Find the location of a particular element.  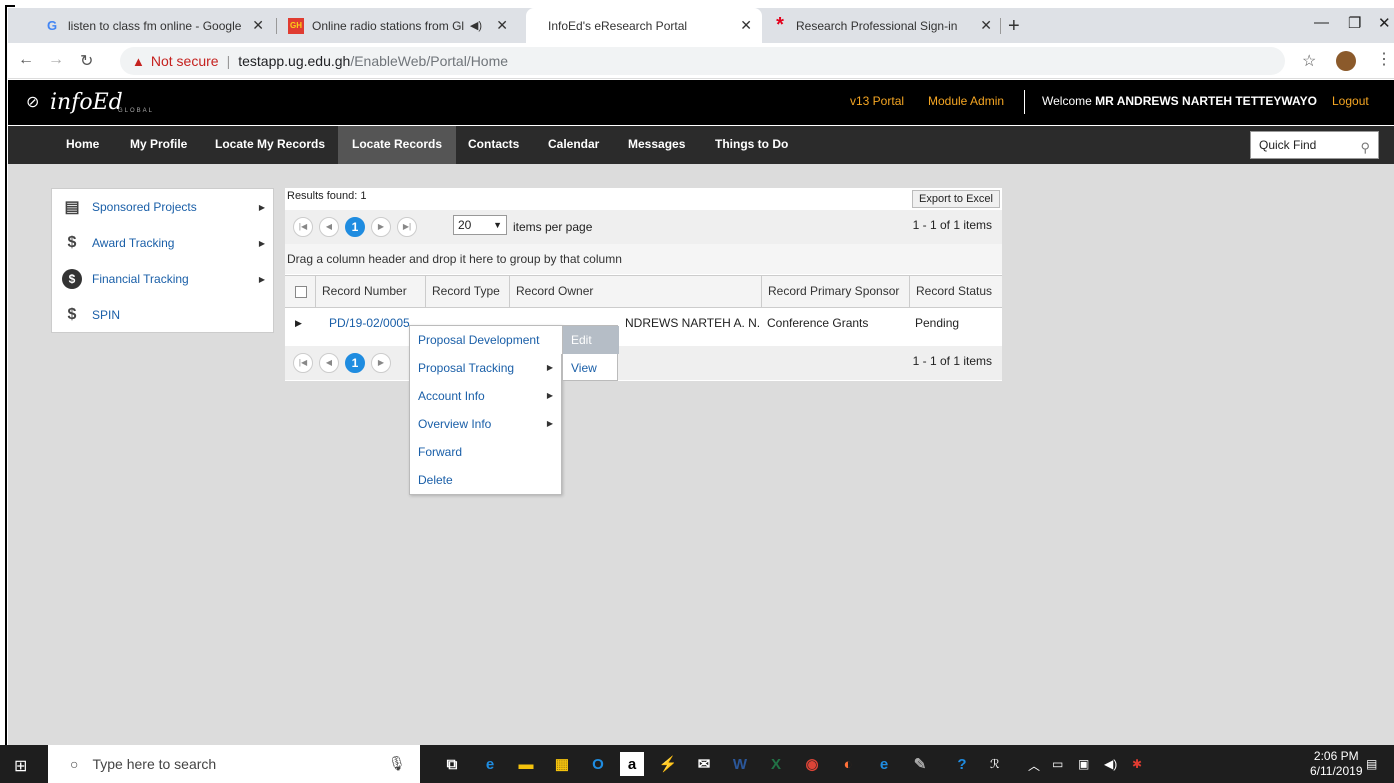

paint-icon: ✎ is located at coordinates (920, 764).